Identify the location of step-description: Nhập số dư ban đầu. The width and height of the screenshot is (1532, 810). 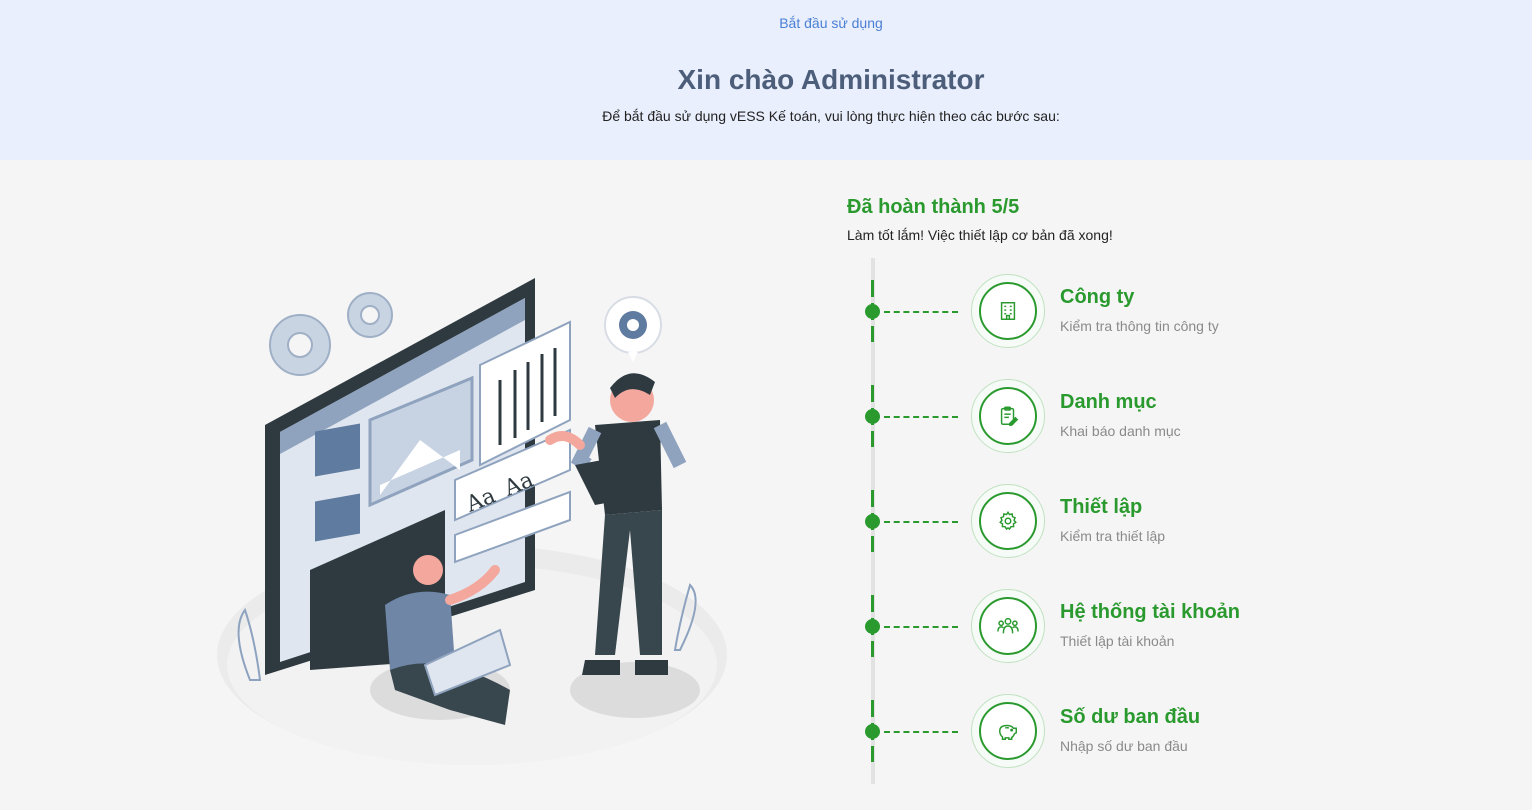
(1124, 746).